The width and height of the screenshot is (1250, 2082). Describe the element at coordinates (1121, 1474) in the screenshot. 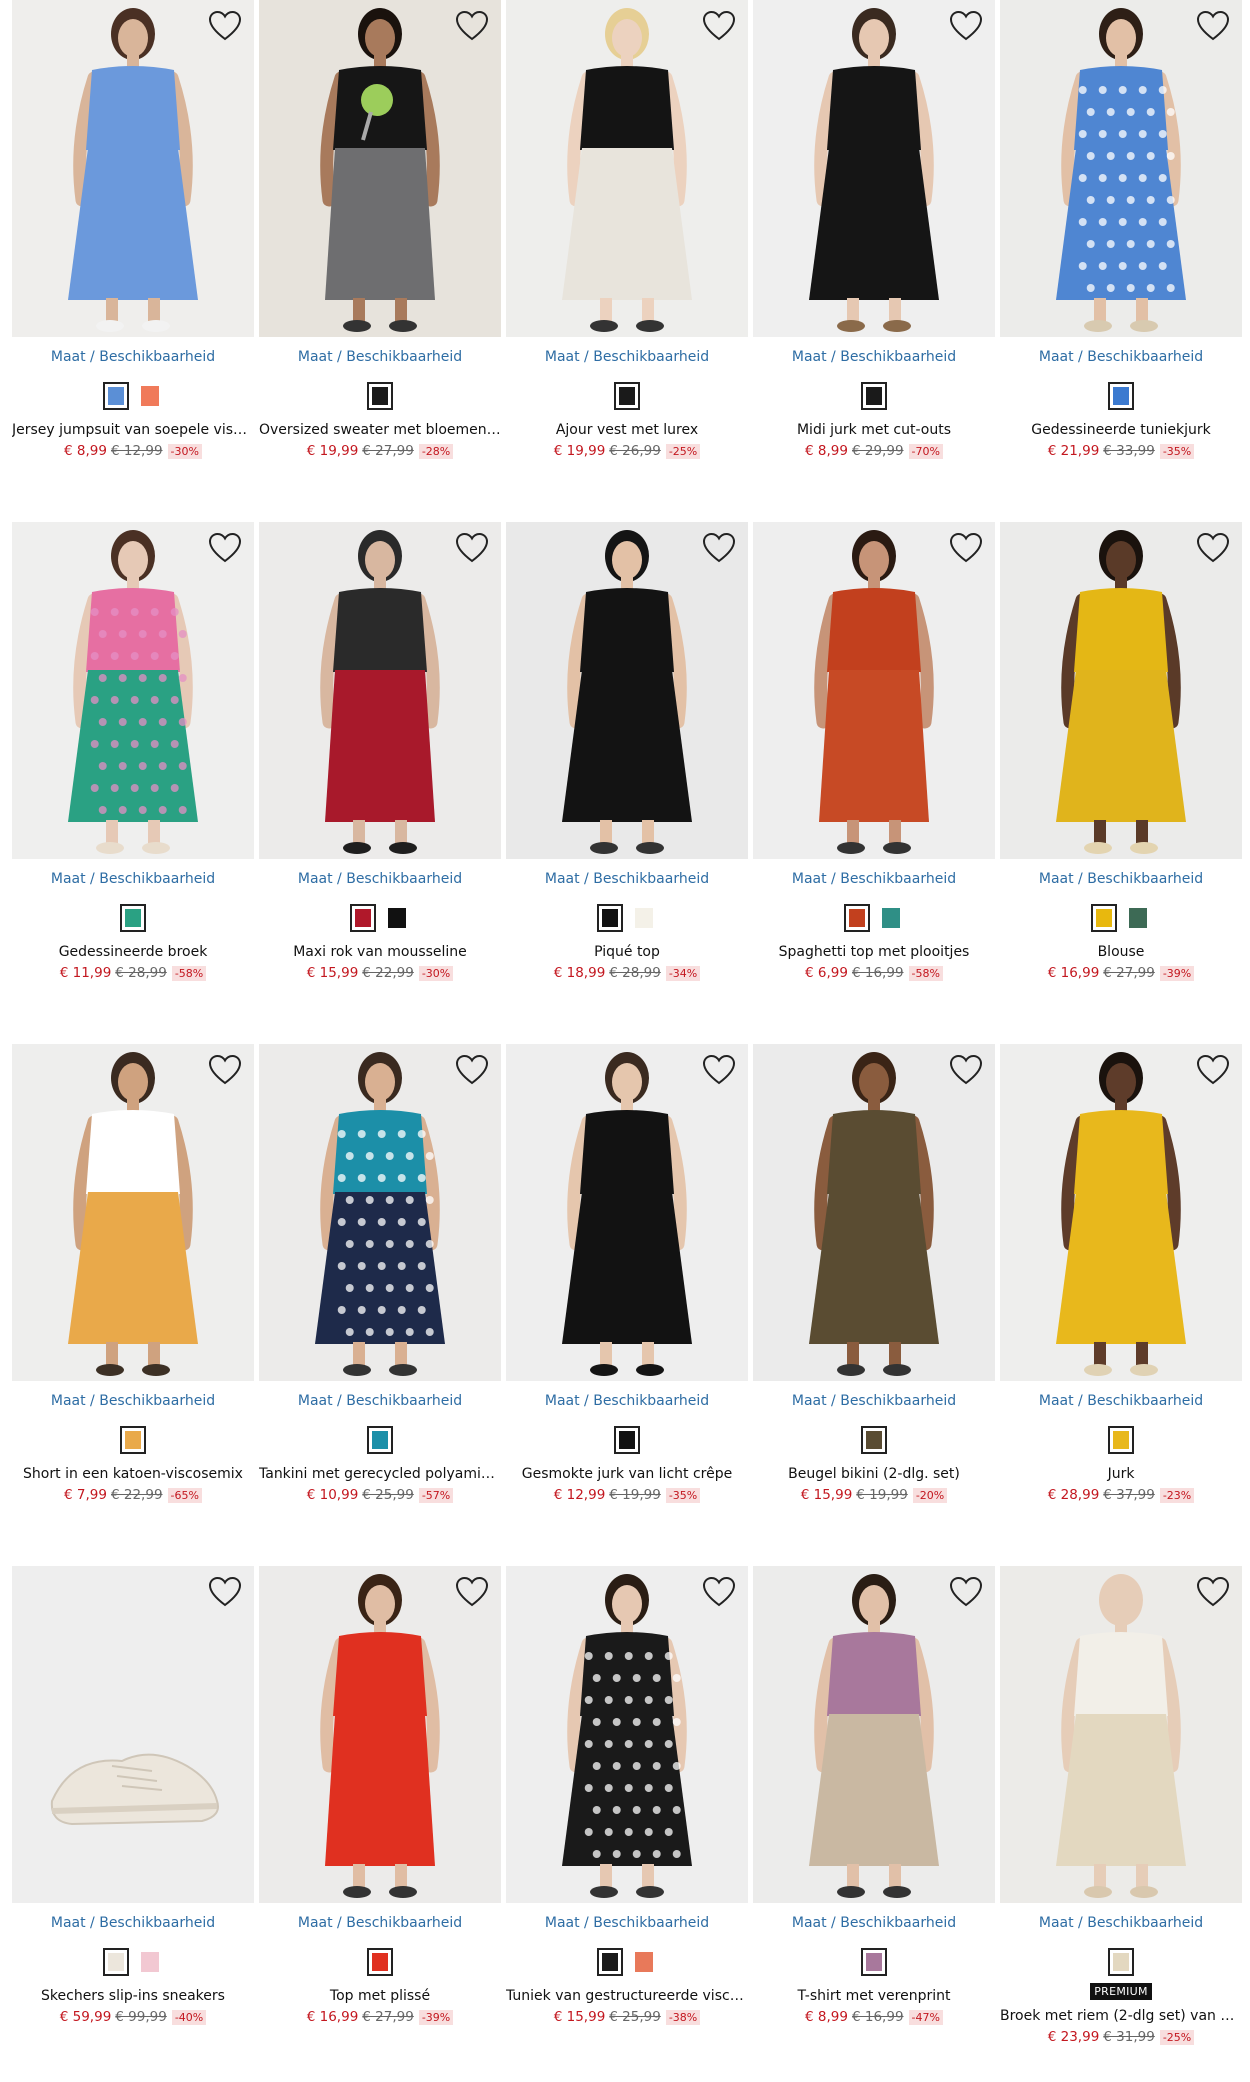

I see `product-name: Jurk` at that location.